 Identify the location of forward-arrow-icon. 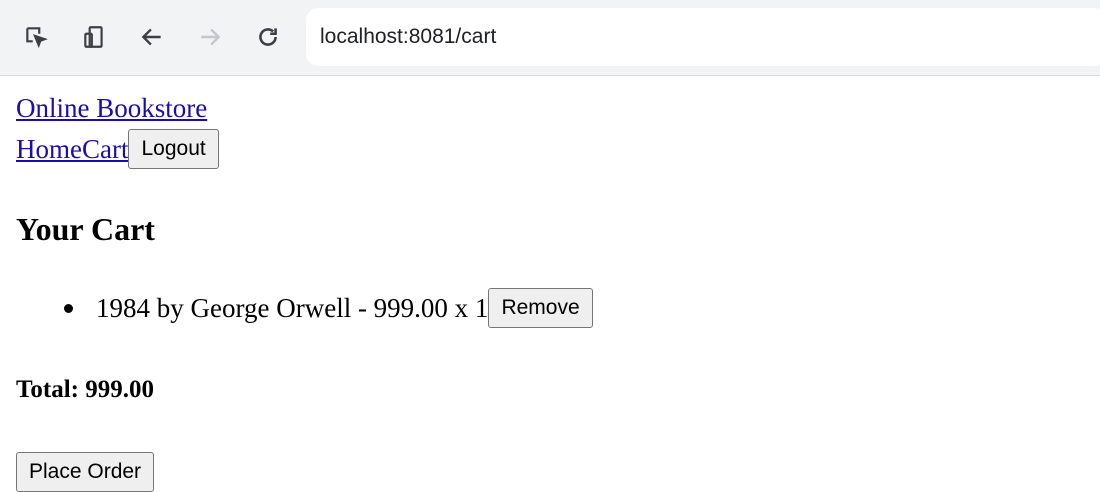
(210, 37).